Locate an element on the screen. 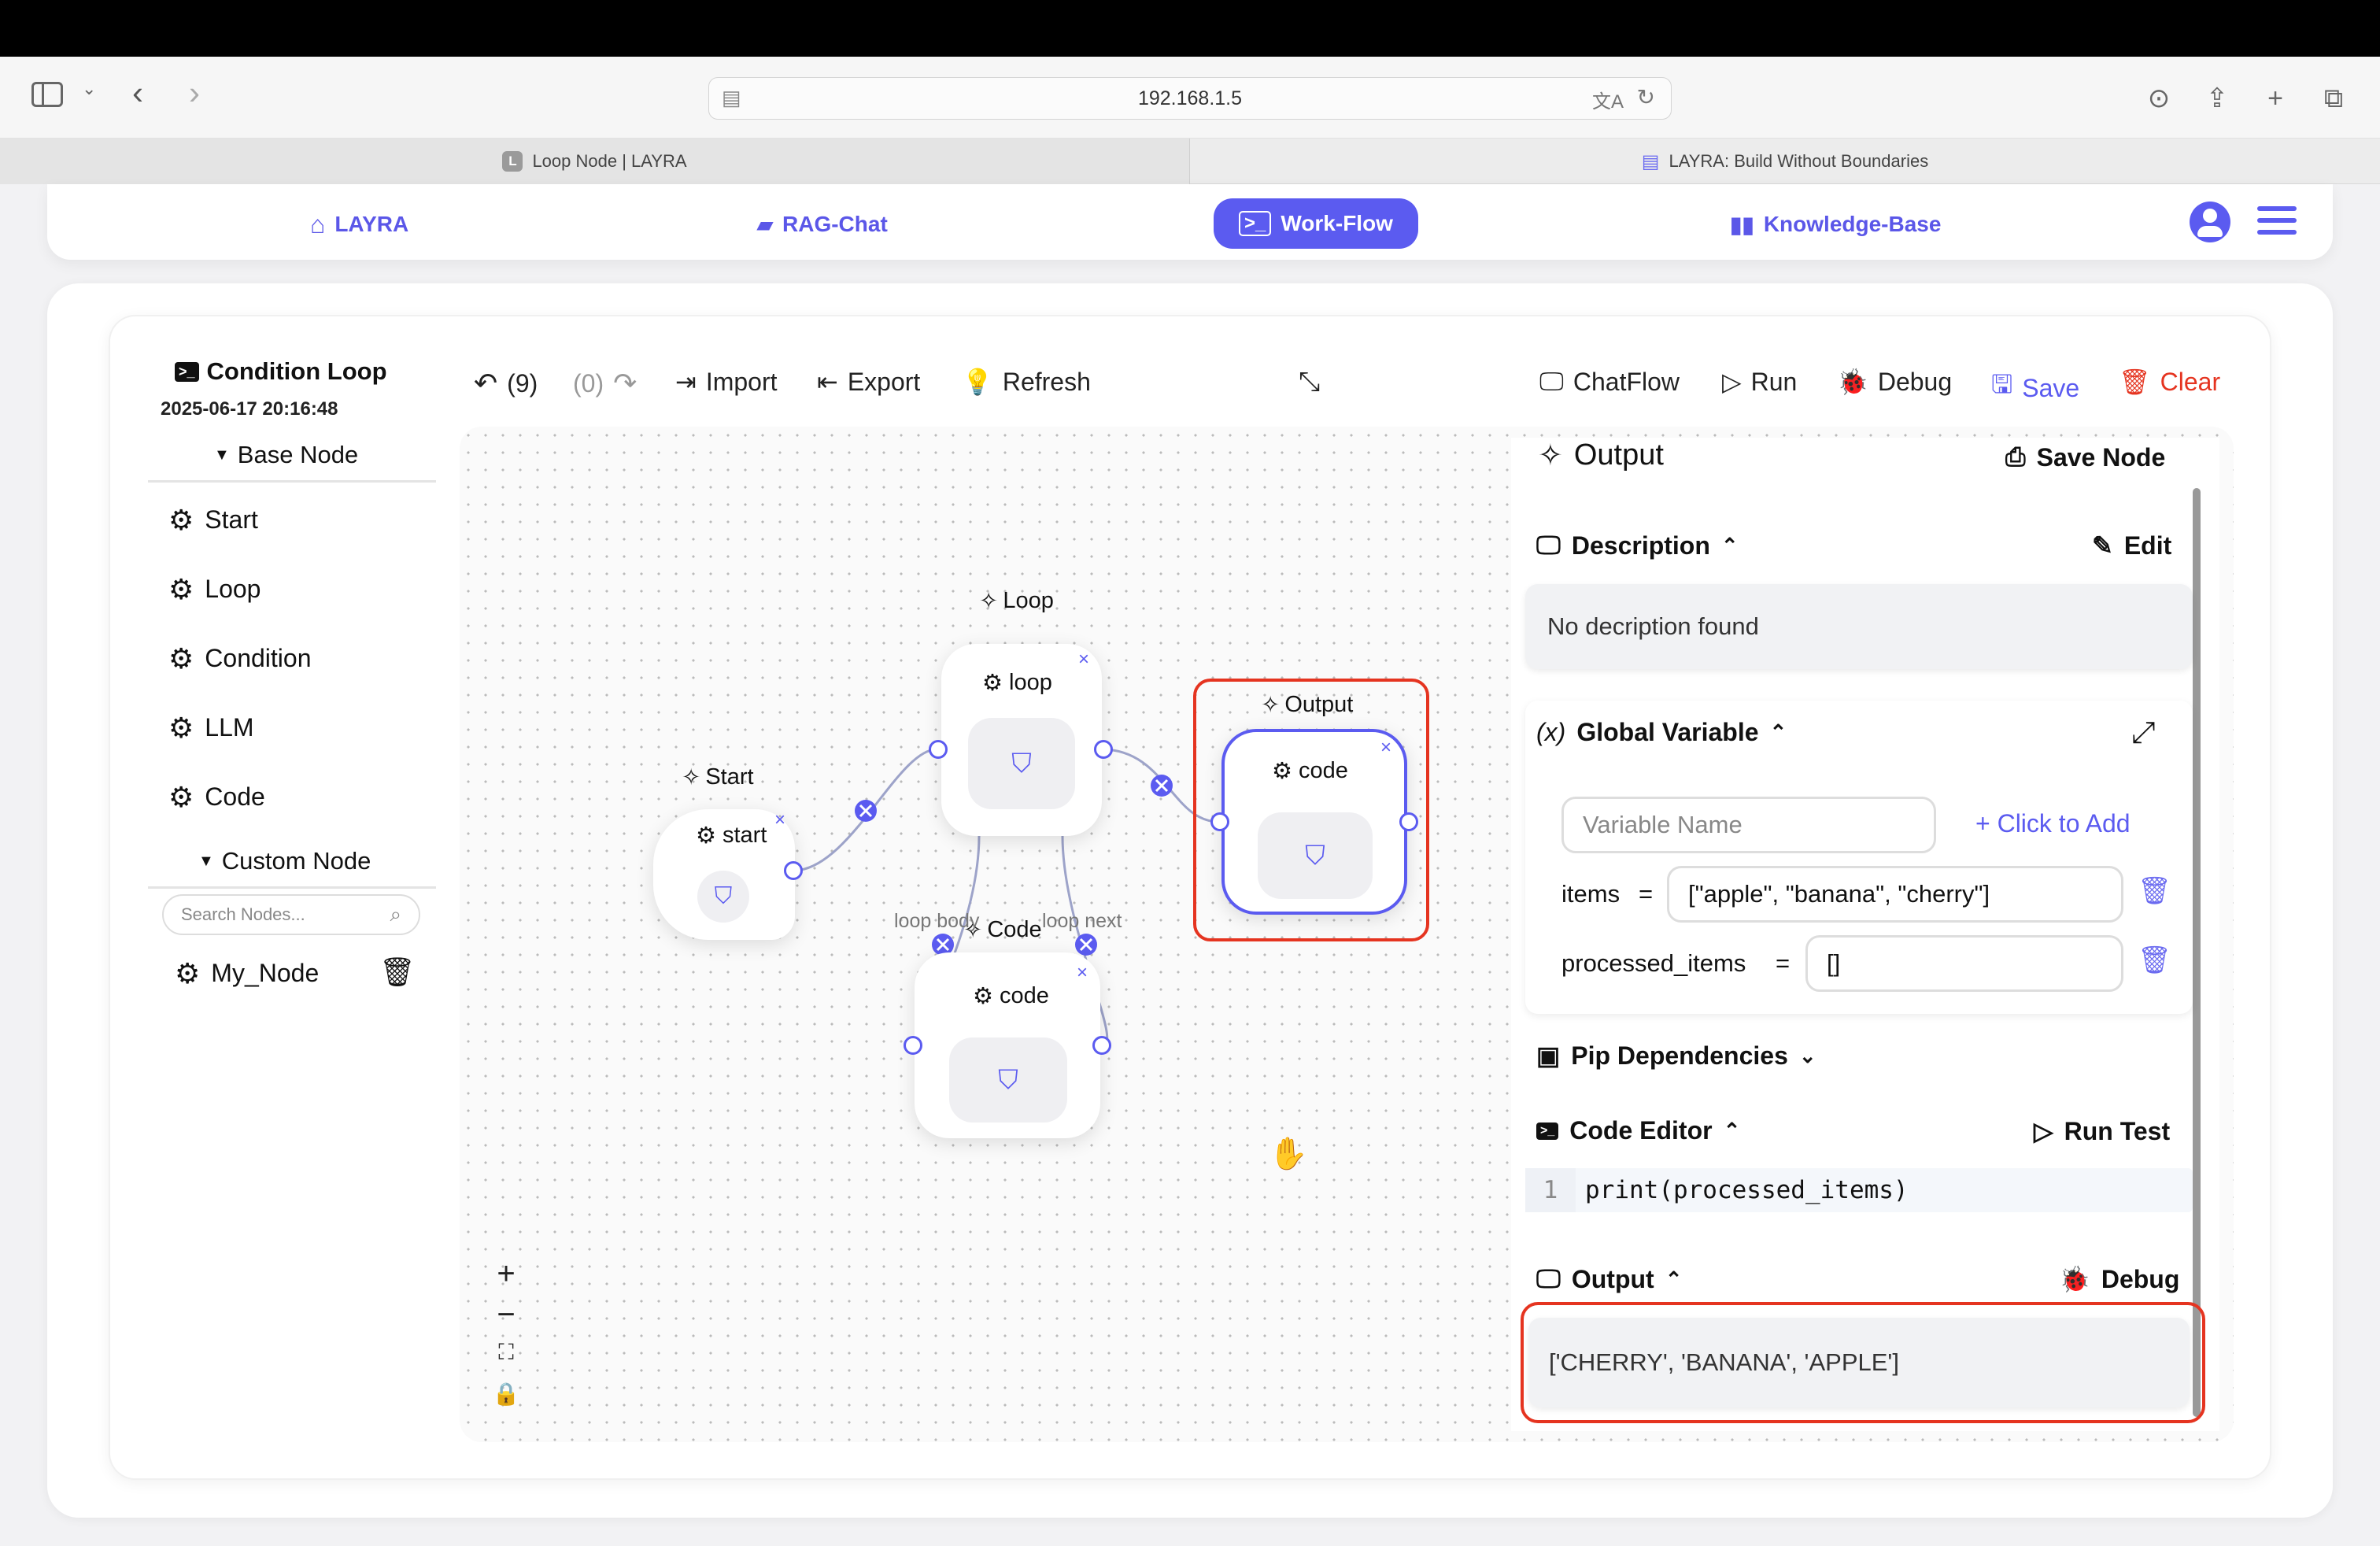 The height and width of the screenshot is (1546, 2380). variable-value-text: [] is located at coordinates (1834, 963).